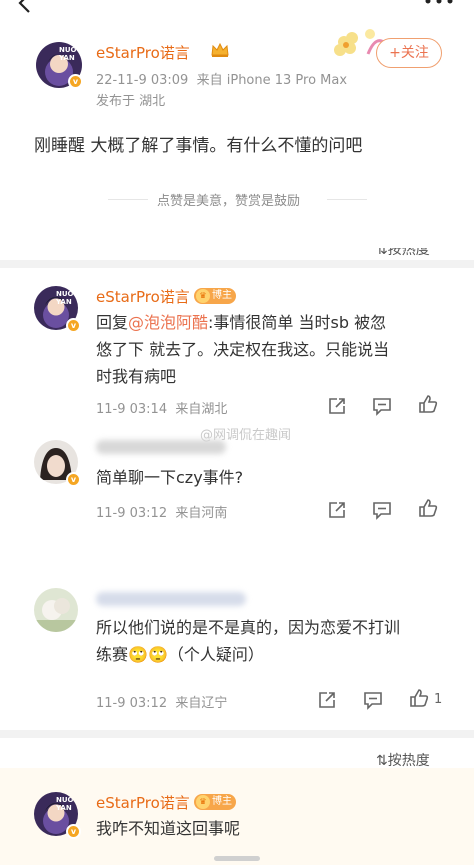 The height and width of the screenshot is (865, 474). What do you see at coordinates (347, 199) in the screenshot?
I see `divider-right` at bounding box center [347, 199].